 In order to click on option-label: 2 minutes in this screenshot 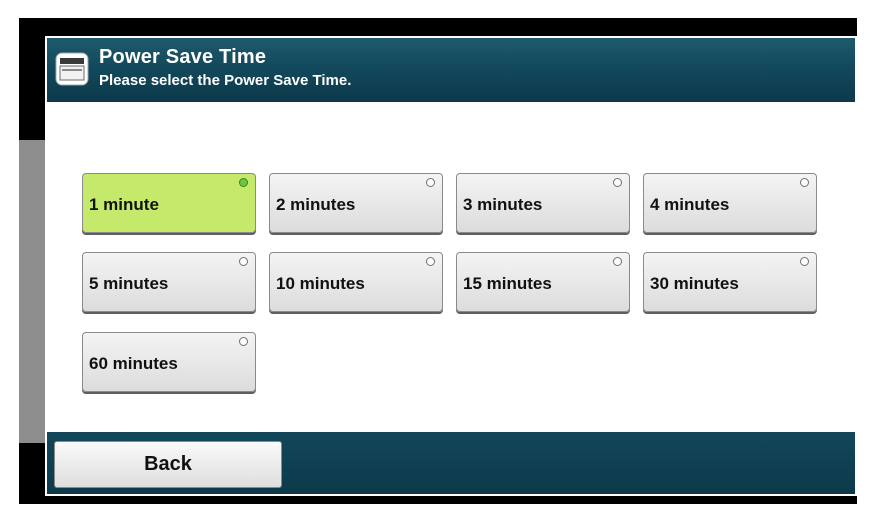, I will do `click(316, 204)`.